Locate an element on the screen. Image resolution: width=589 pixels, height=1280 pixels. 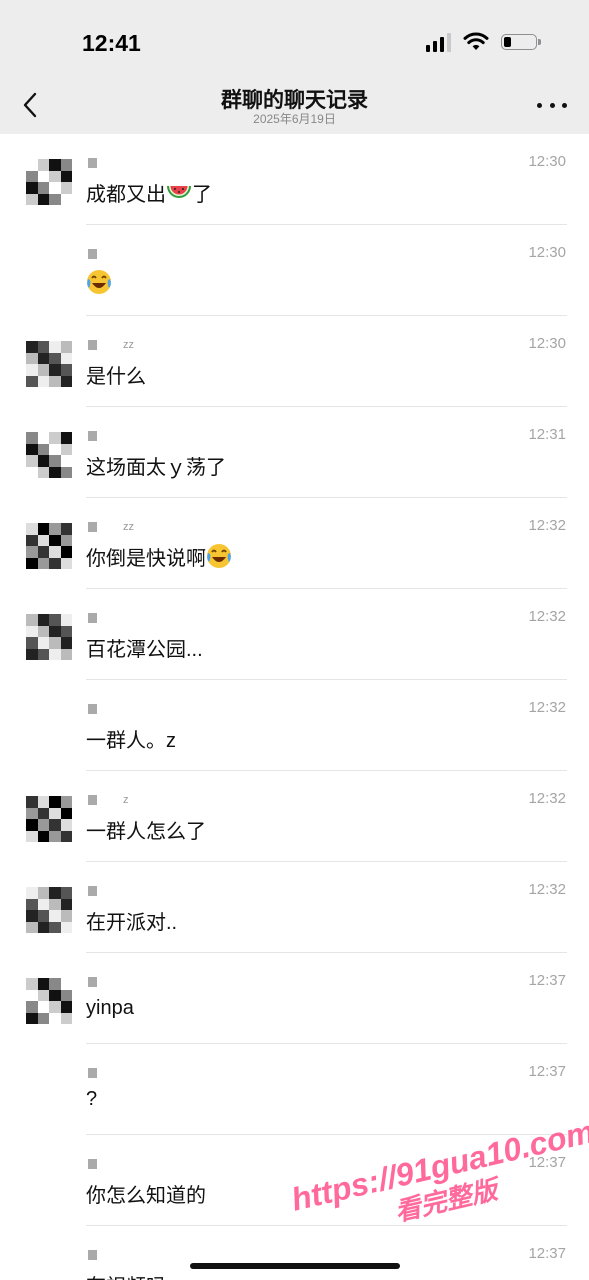
message-text: yinpa is located at coordinates (110, 1008).